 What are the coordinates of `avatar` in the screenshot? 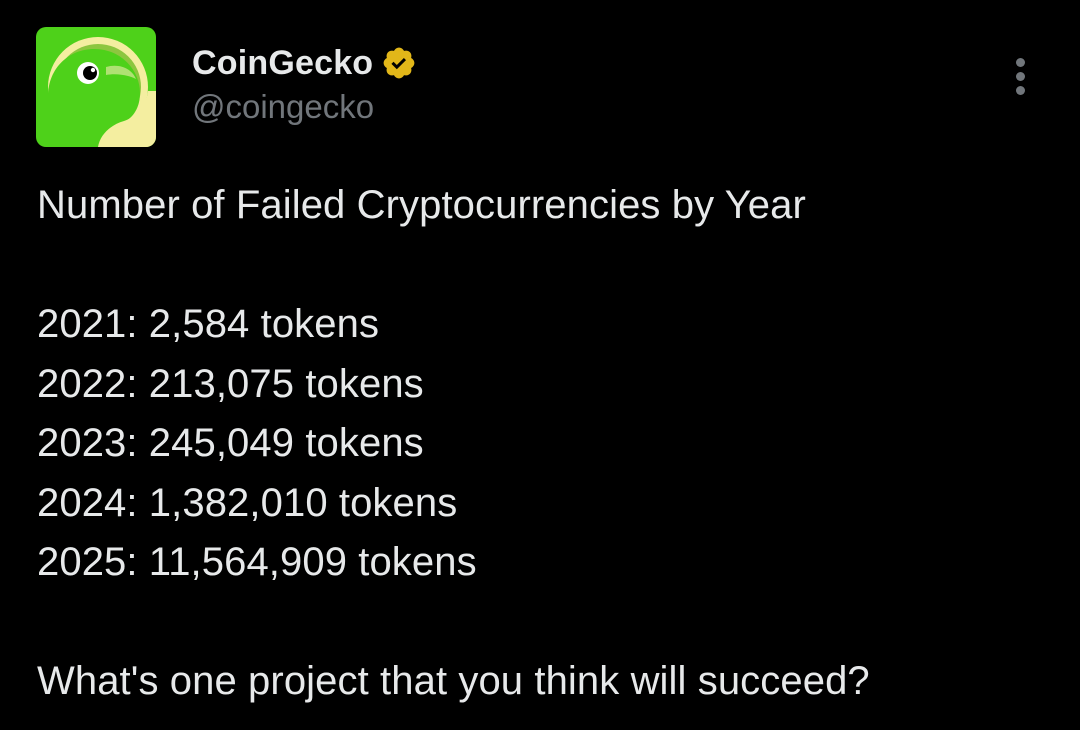 It's located at (96, 87).